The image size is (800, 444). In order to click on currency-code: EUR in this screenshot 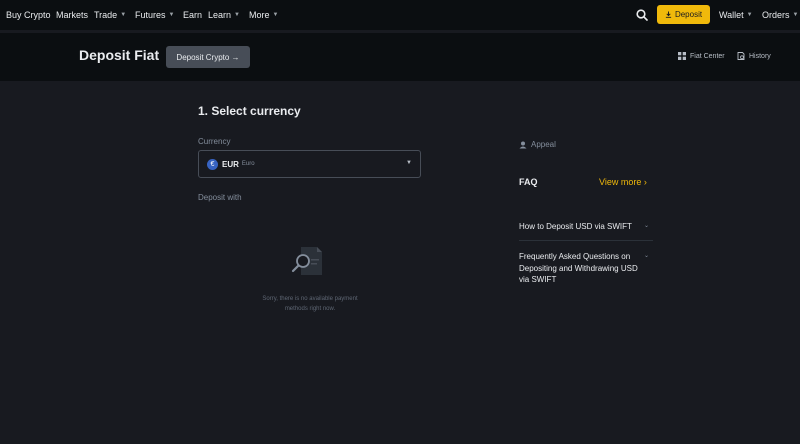, I will do `click(230, 164)`.